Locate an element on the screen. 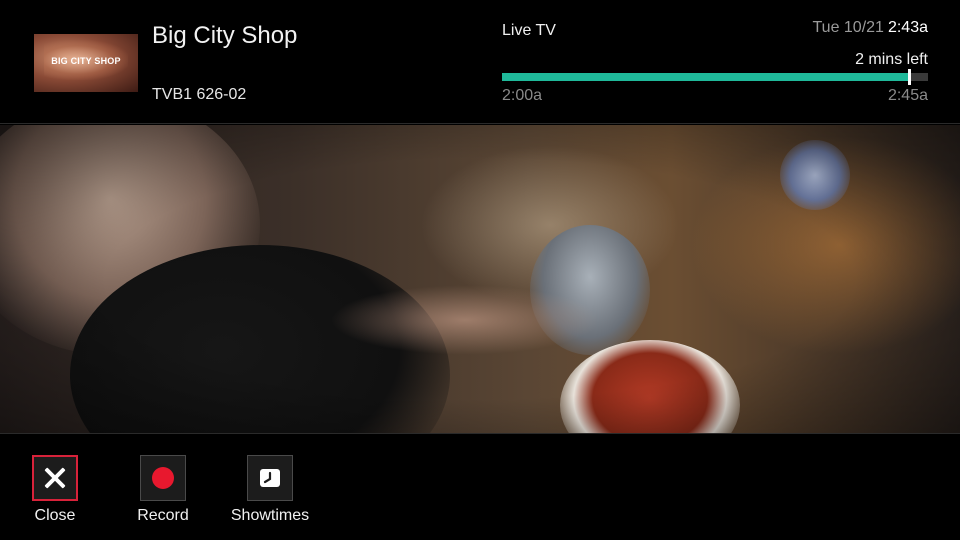  thumbnail-logo-text: BIG CITY SHOP is located at coordinates (86, 61).